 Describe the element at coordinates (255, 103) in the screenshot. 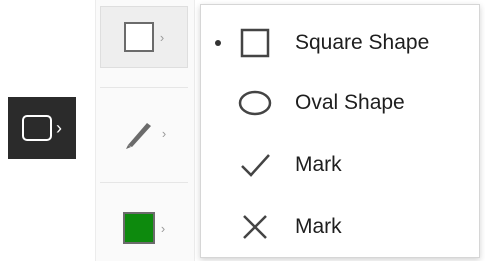

I see `oval-shape-icon` at that location.